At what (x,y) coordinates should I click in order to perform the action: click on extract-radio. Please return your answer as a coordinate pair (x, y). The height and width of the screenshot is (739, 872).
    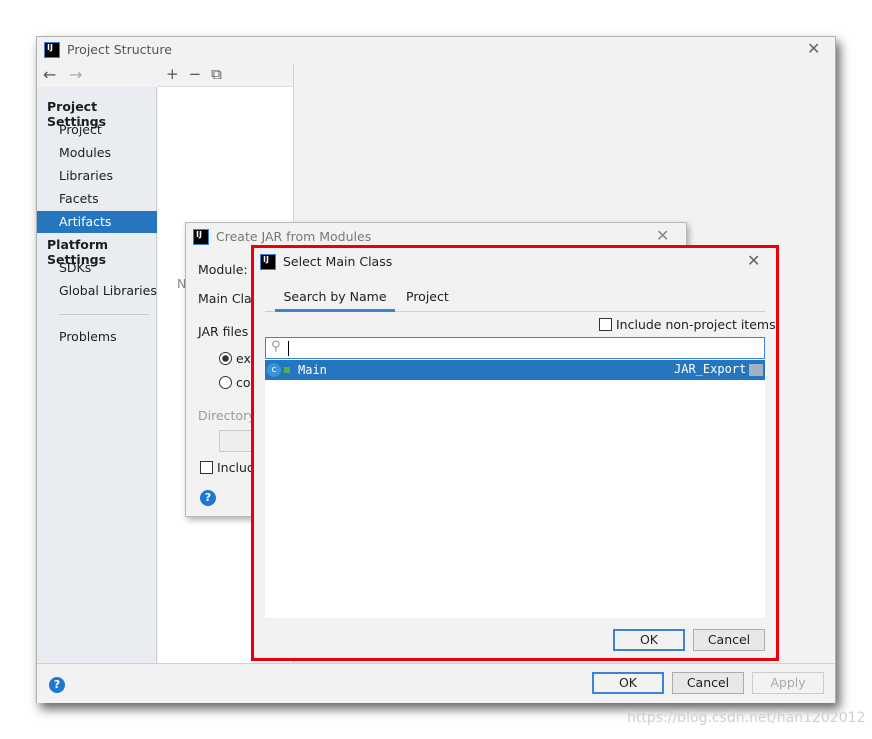
    Looking at the image, I should click on (225, 358).